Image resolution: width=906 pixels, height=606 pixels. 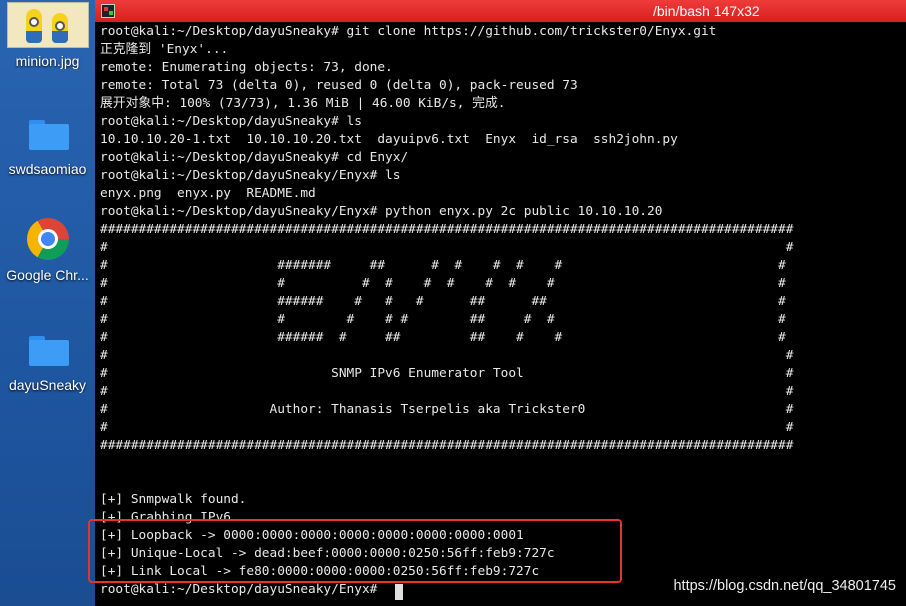 I want to click on desktop-icon-dayusneaky: dayuSneaky, so click(x=47, y=359).